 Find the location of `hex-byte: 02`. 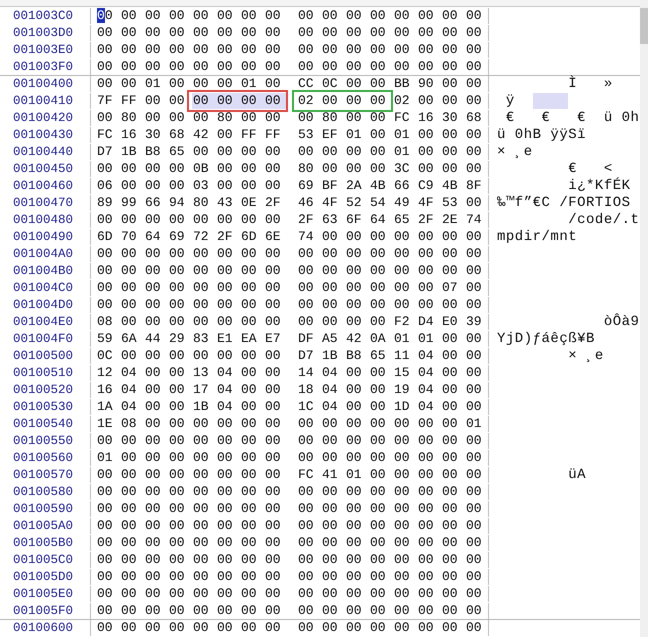

hex-byte: 02 is located at coordinates (309, 101).